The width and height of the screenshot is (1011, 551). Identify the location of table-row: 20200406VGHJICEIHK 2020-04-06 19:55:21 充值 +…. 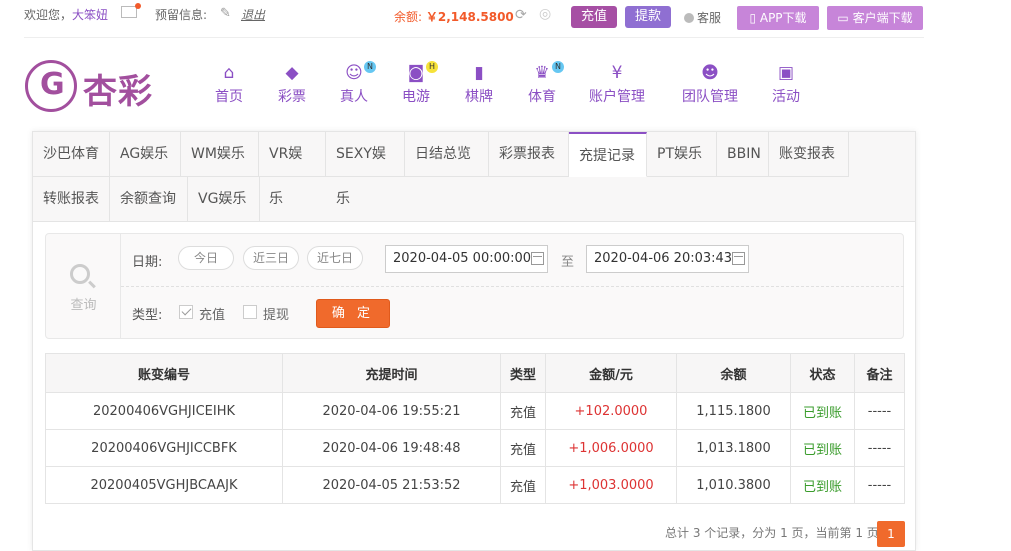
(475, 411).